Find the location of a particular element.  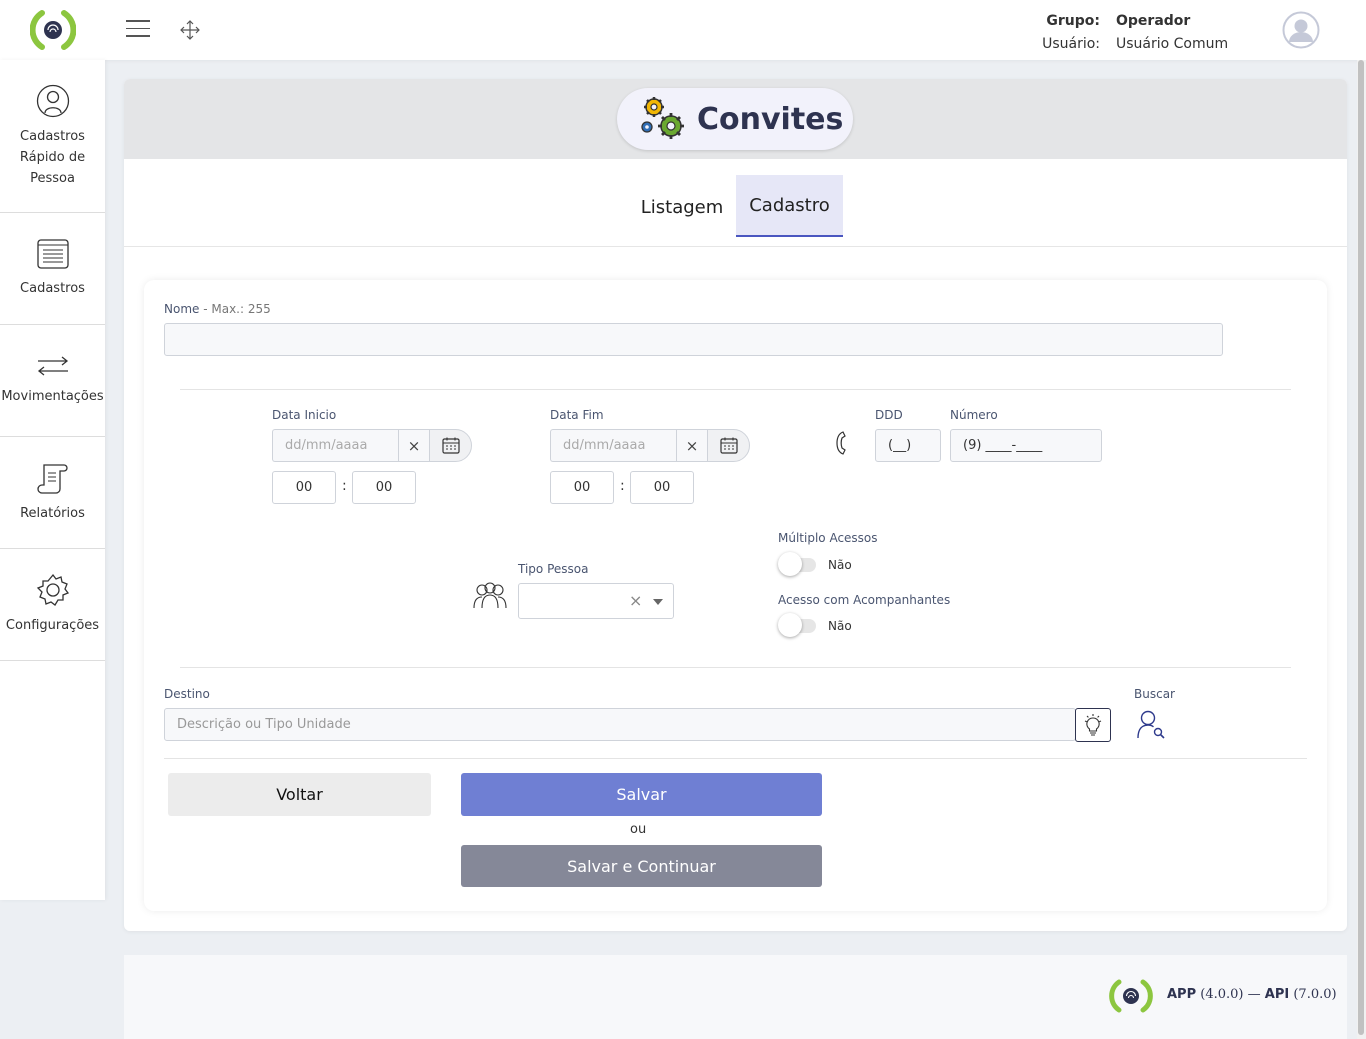

data-inicio-input: dd/mm/aaaa is located at coordinates (335, 445).